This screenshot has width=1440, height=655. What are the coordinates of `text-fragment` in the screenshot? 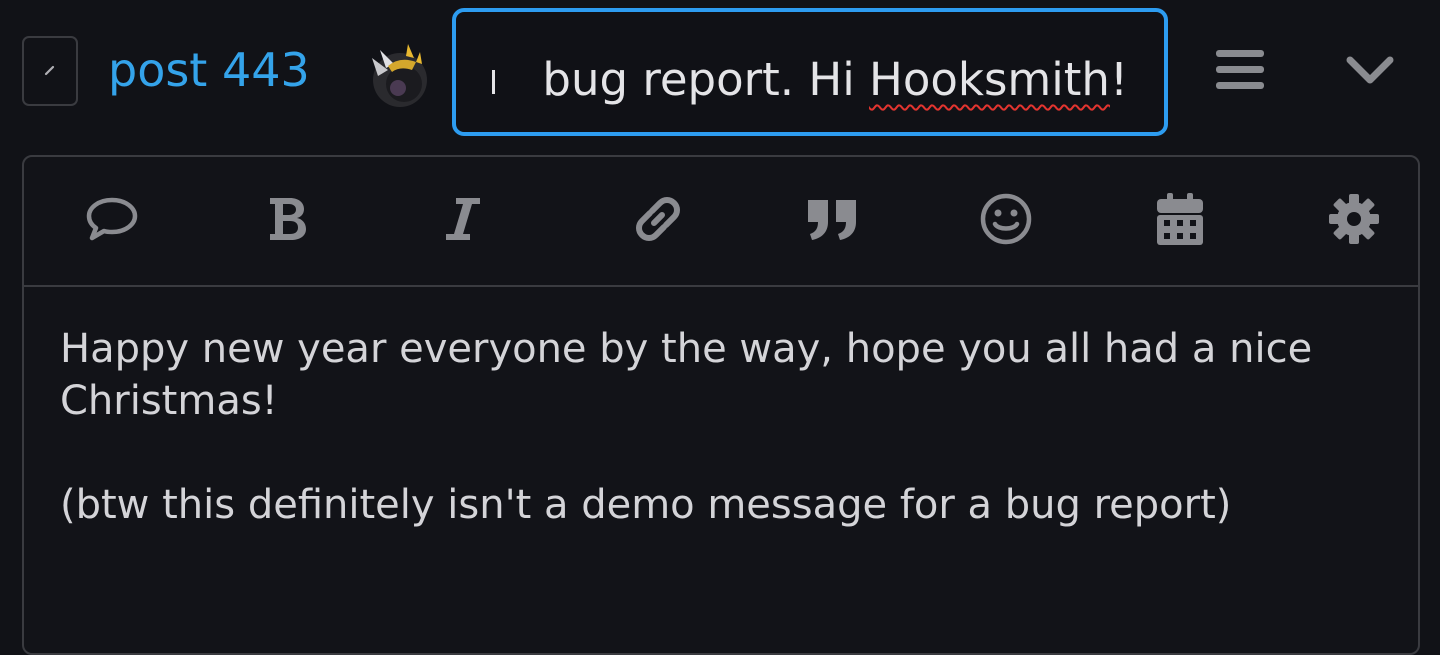 It's located at (493, 82).